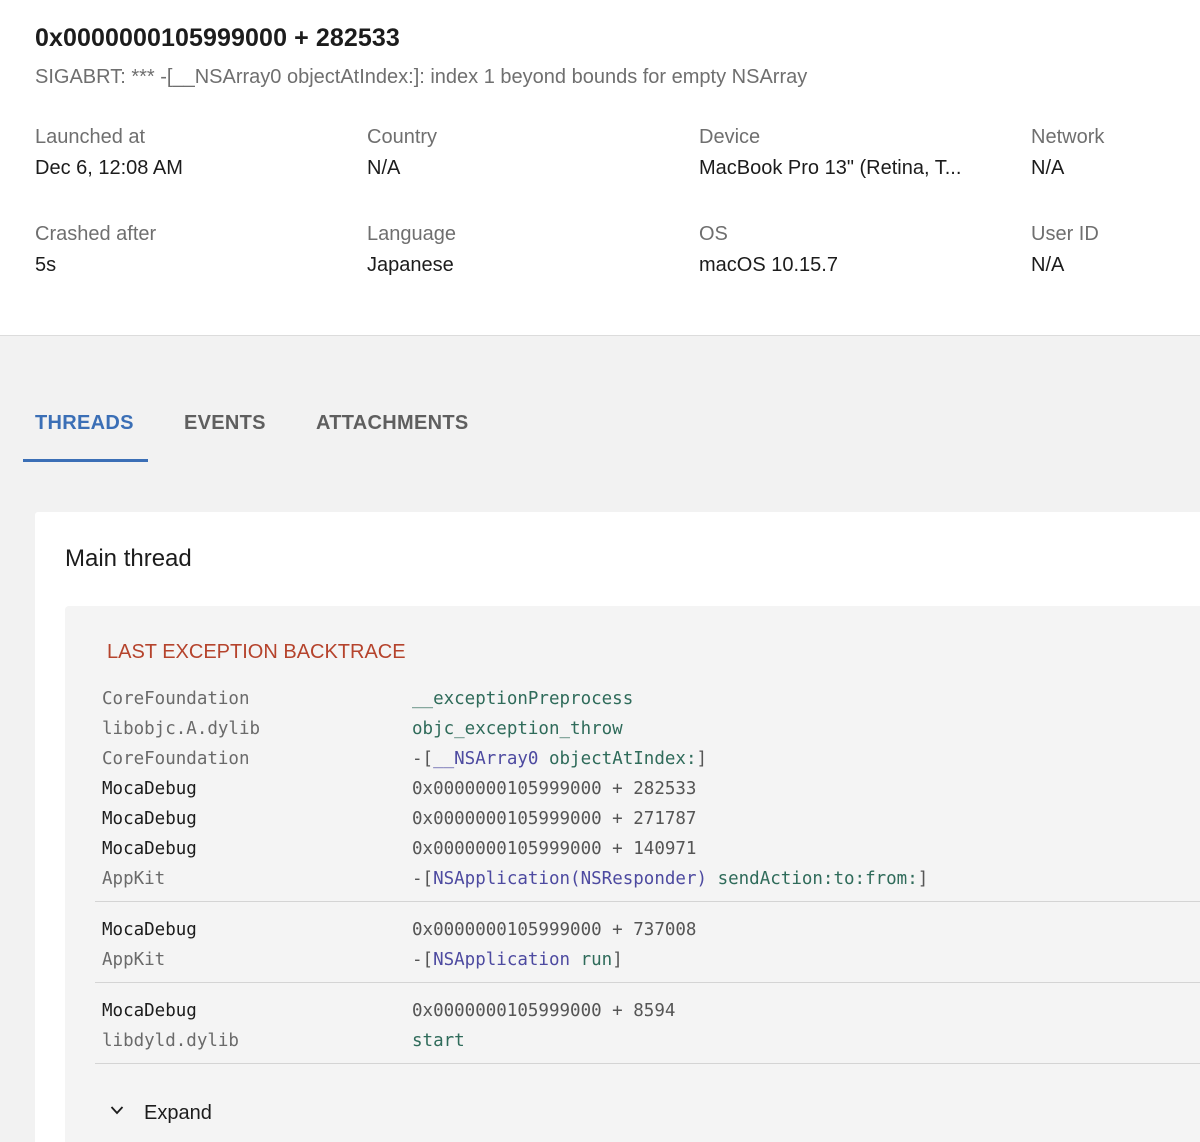 The height and width of the screenshot is (1142, 1200). I want to click on frame-row: MocaDebug 0x0000000105999000 + 737008, so click(647, 930).